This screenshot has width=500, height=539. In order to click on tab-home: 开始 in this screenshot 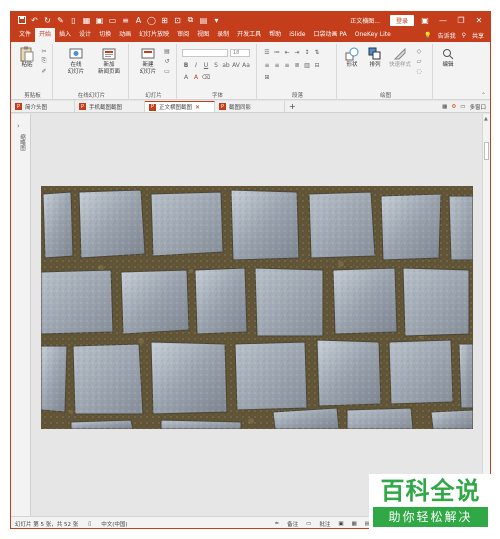, I will do `click(45, 35)`.